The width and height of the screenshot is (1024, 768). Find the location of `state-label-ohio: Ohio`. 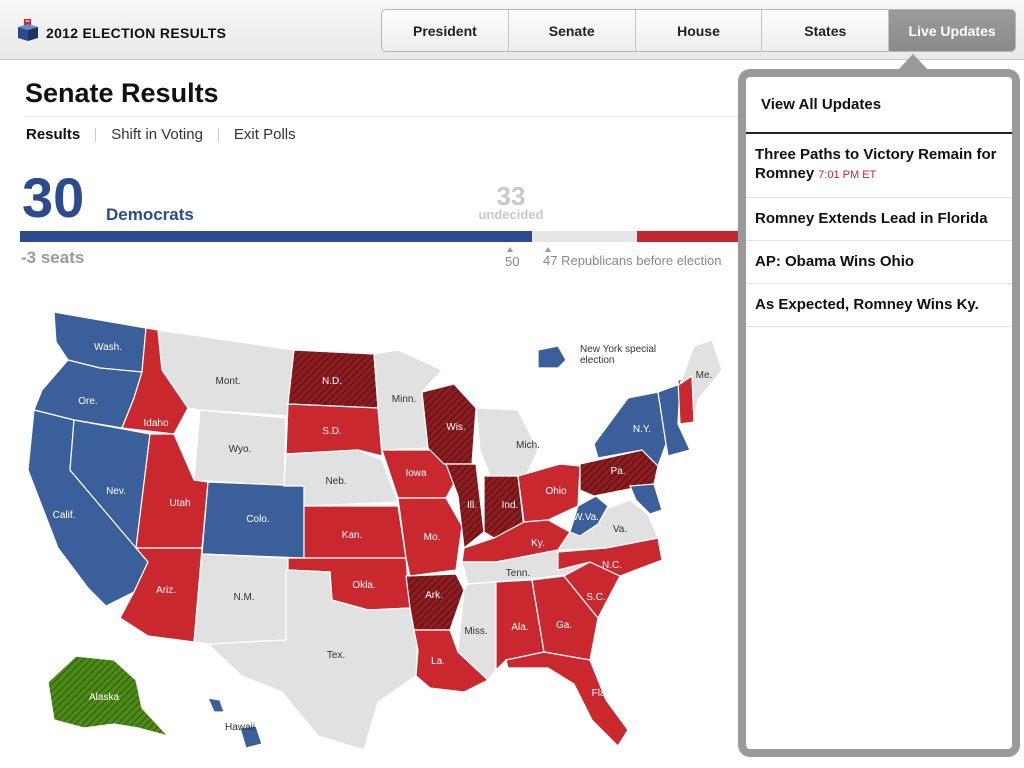

state-label-ohio: Ohio is located at coordinates (556, 491).